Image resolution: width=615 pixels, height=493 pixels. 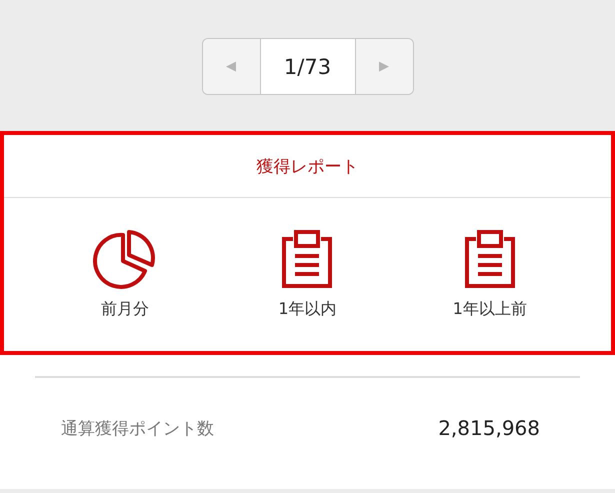 I want to click on total-points-value: 2,815,968, so click(x=489, y=428).